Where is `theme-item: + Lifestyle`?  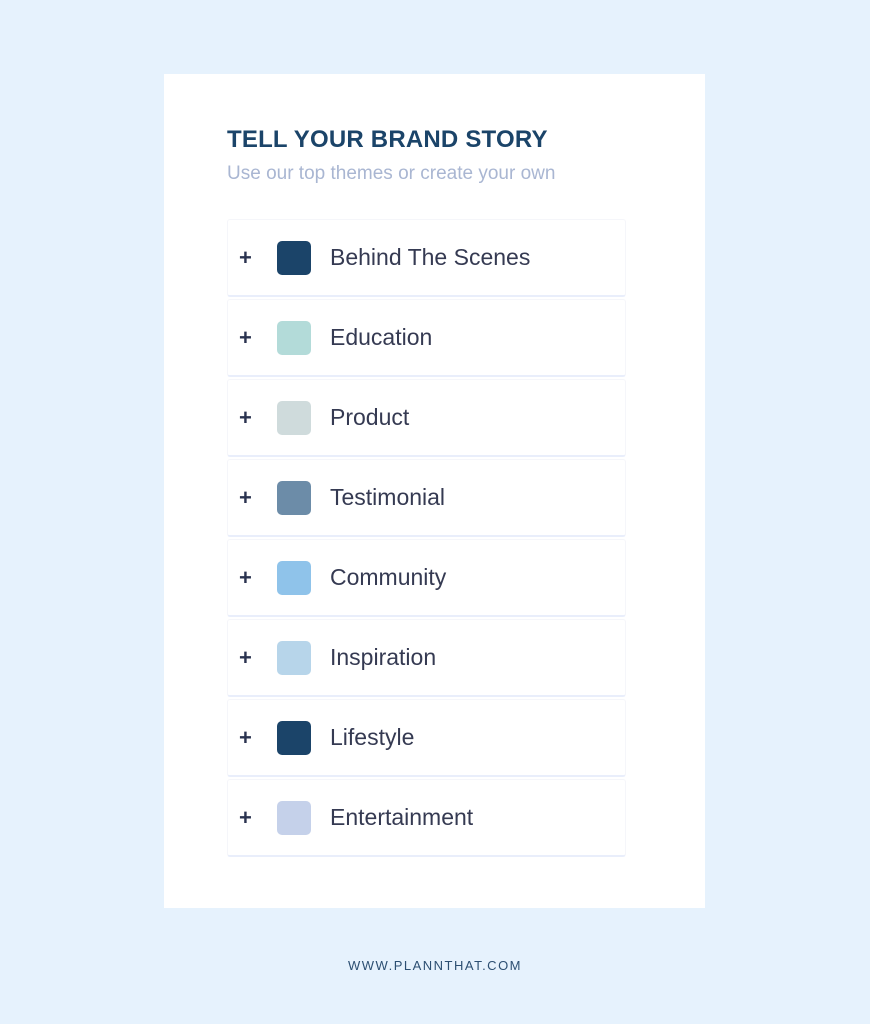 theme-item: + Lifestyle is located at coordinates (426, 738).